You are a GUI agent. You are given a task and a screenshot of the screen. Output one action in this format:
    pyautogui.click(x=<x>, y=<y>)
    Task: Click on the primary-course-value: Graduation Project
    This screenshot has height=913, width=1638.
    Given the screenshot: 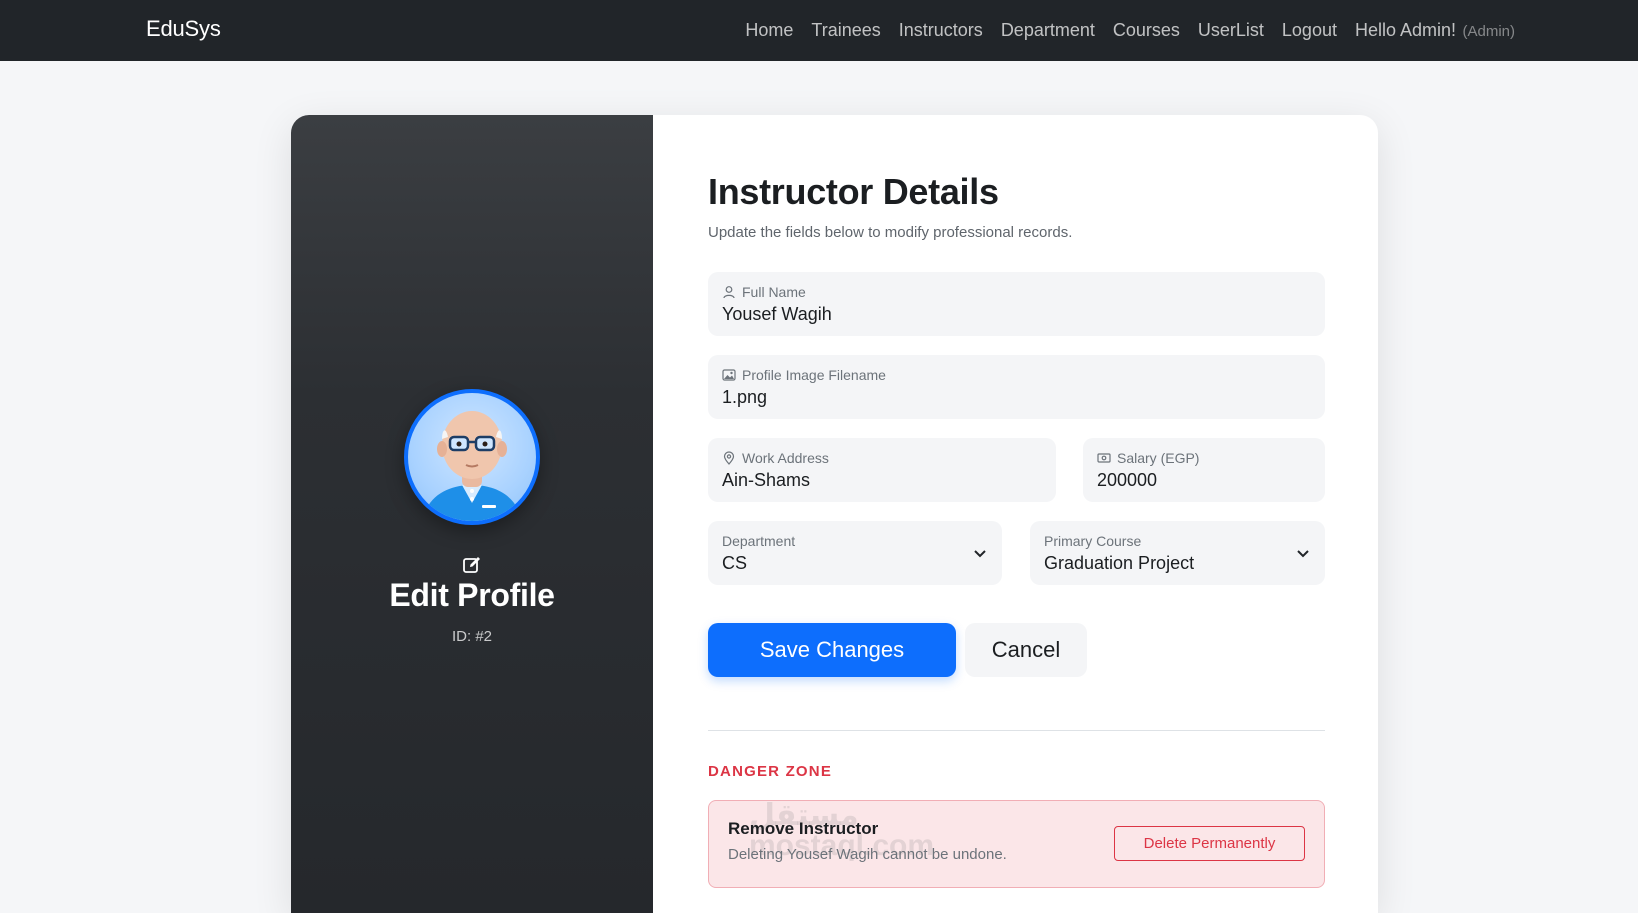 What is the action you would take?
    pyautogui.click(x=1119, y=563)
    